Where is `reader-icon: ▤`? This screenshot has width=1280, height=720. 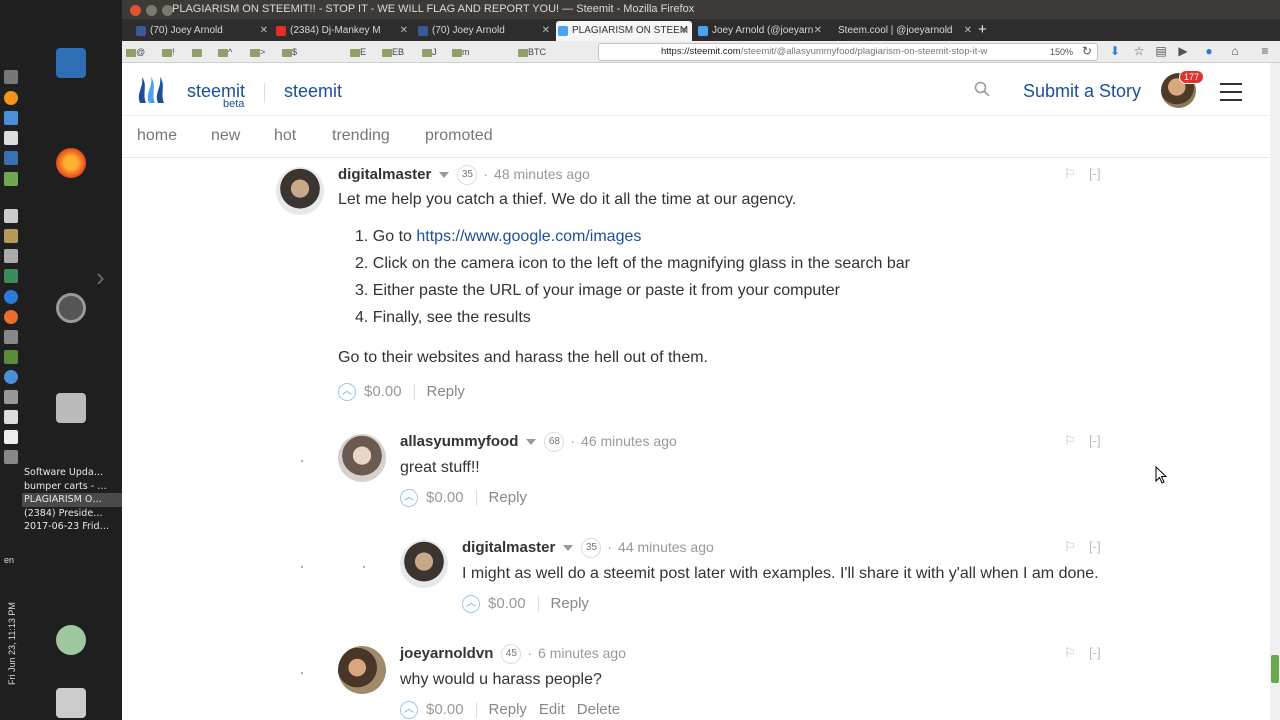 reader-icon: ▤ is located at coordinates (1161, 51).